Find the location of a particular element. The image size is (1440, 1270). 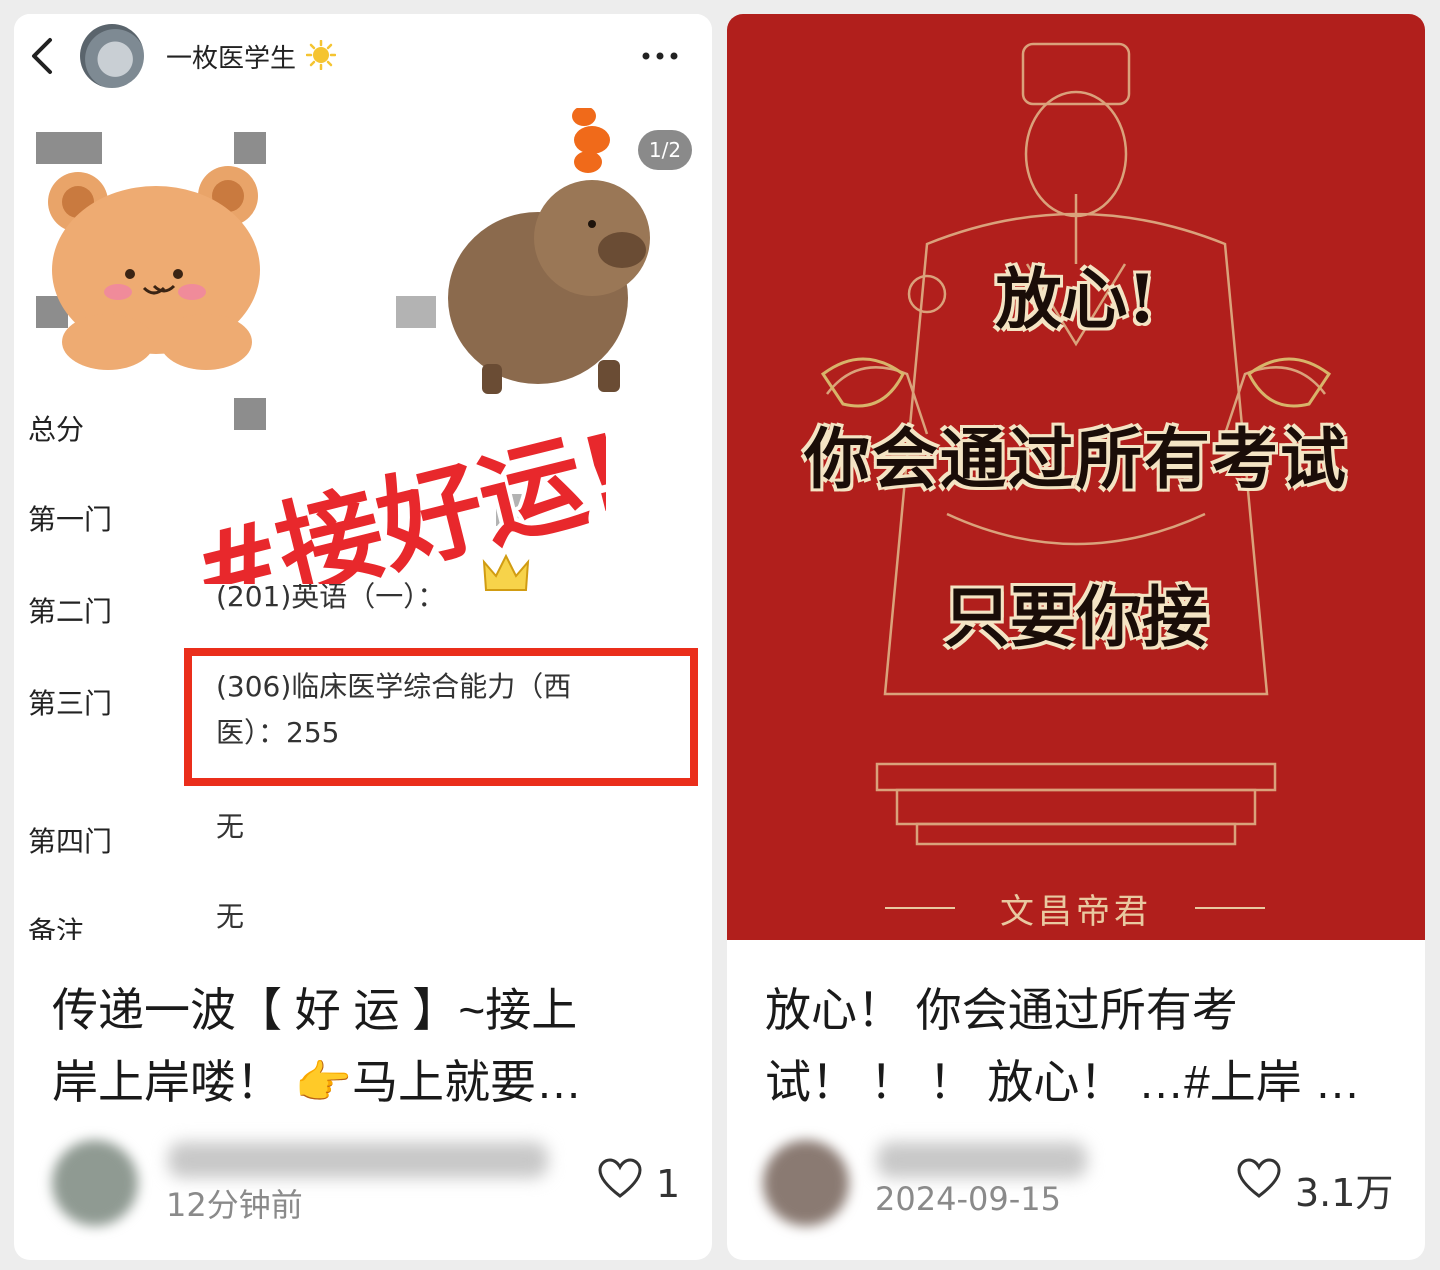

good-luck-sticker: #接好运! is located at coordinates (391, 499).